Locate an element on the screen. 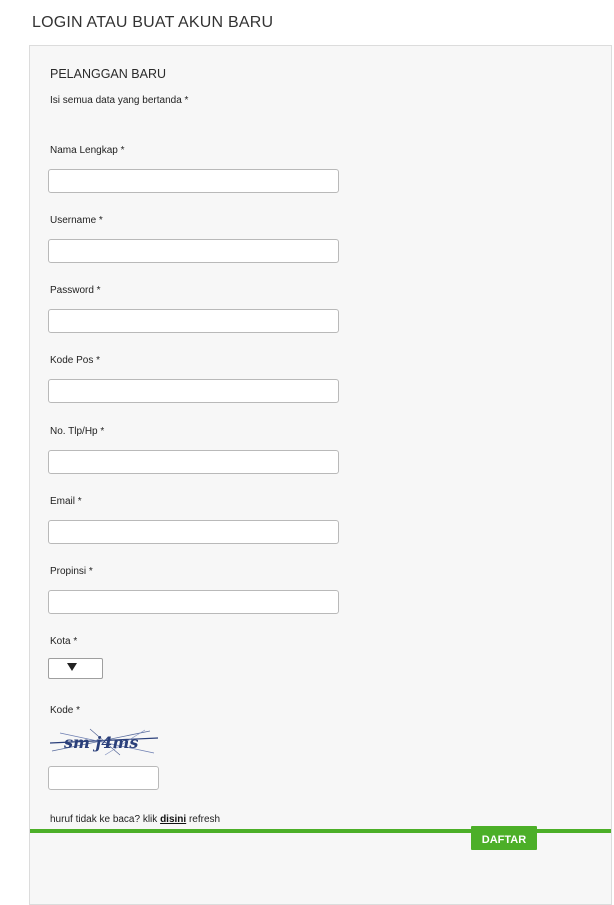 The width and height of the screenshot is (614, 905). city-label: Kota * is located at coordinates (64, 641).